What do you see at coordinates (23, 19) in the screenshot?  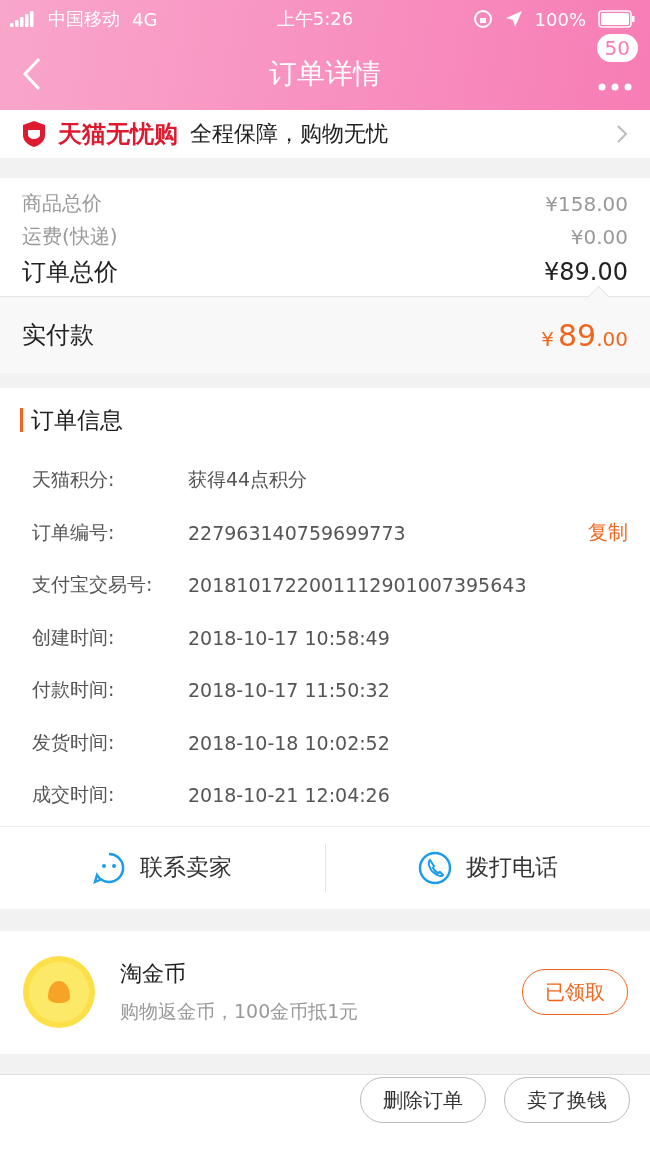 I see `signal-icon` at bounding box center [23, 19].